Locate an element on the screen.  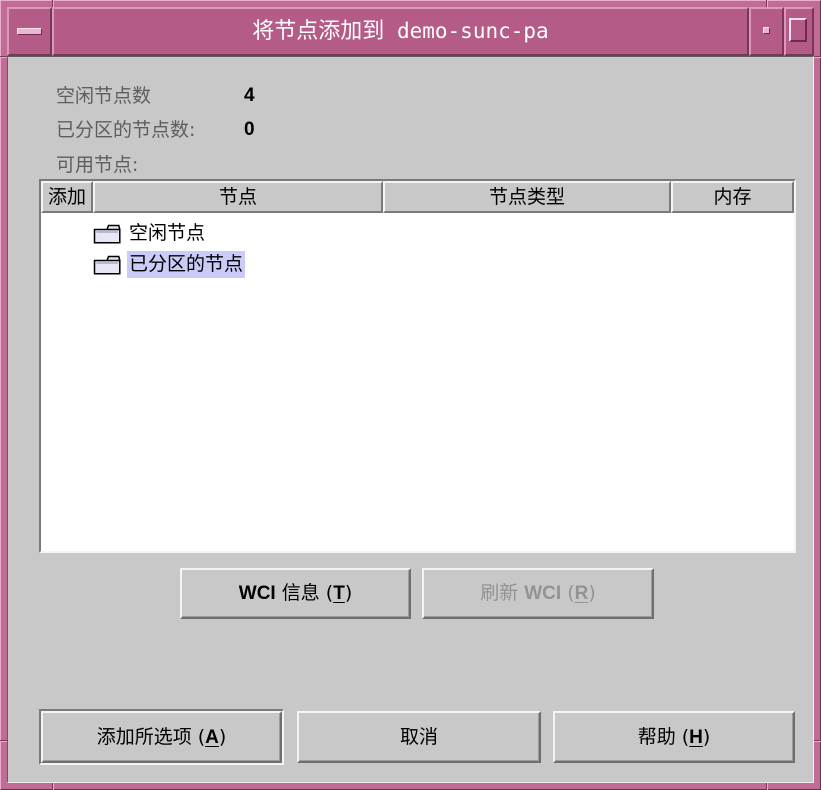
title-bar: 将节点添加到 demo-sunc-pa is located at coordinates (400, 31).